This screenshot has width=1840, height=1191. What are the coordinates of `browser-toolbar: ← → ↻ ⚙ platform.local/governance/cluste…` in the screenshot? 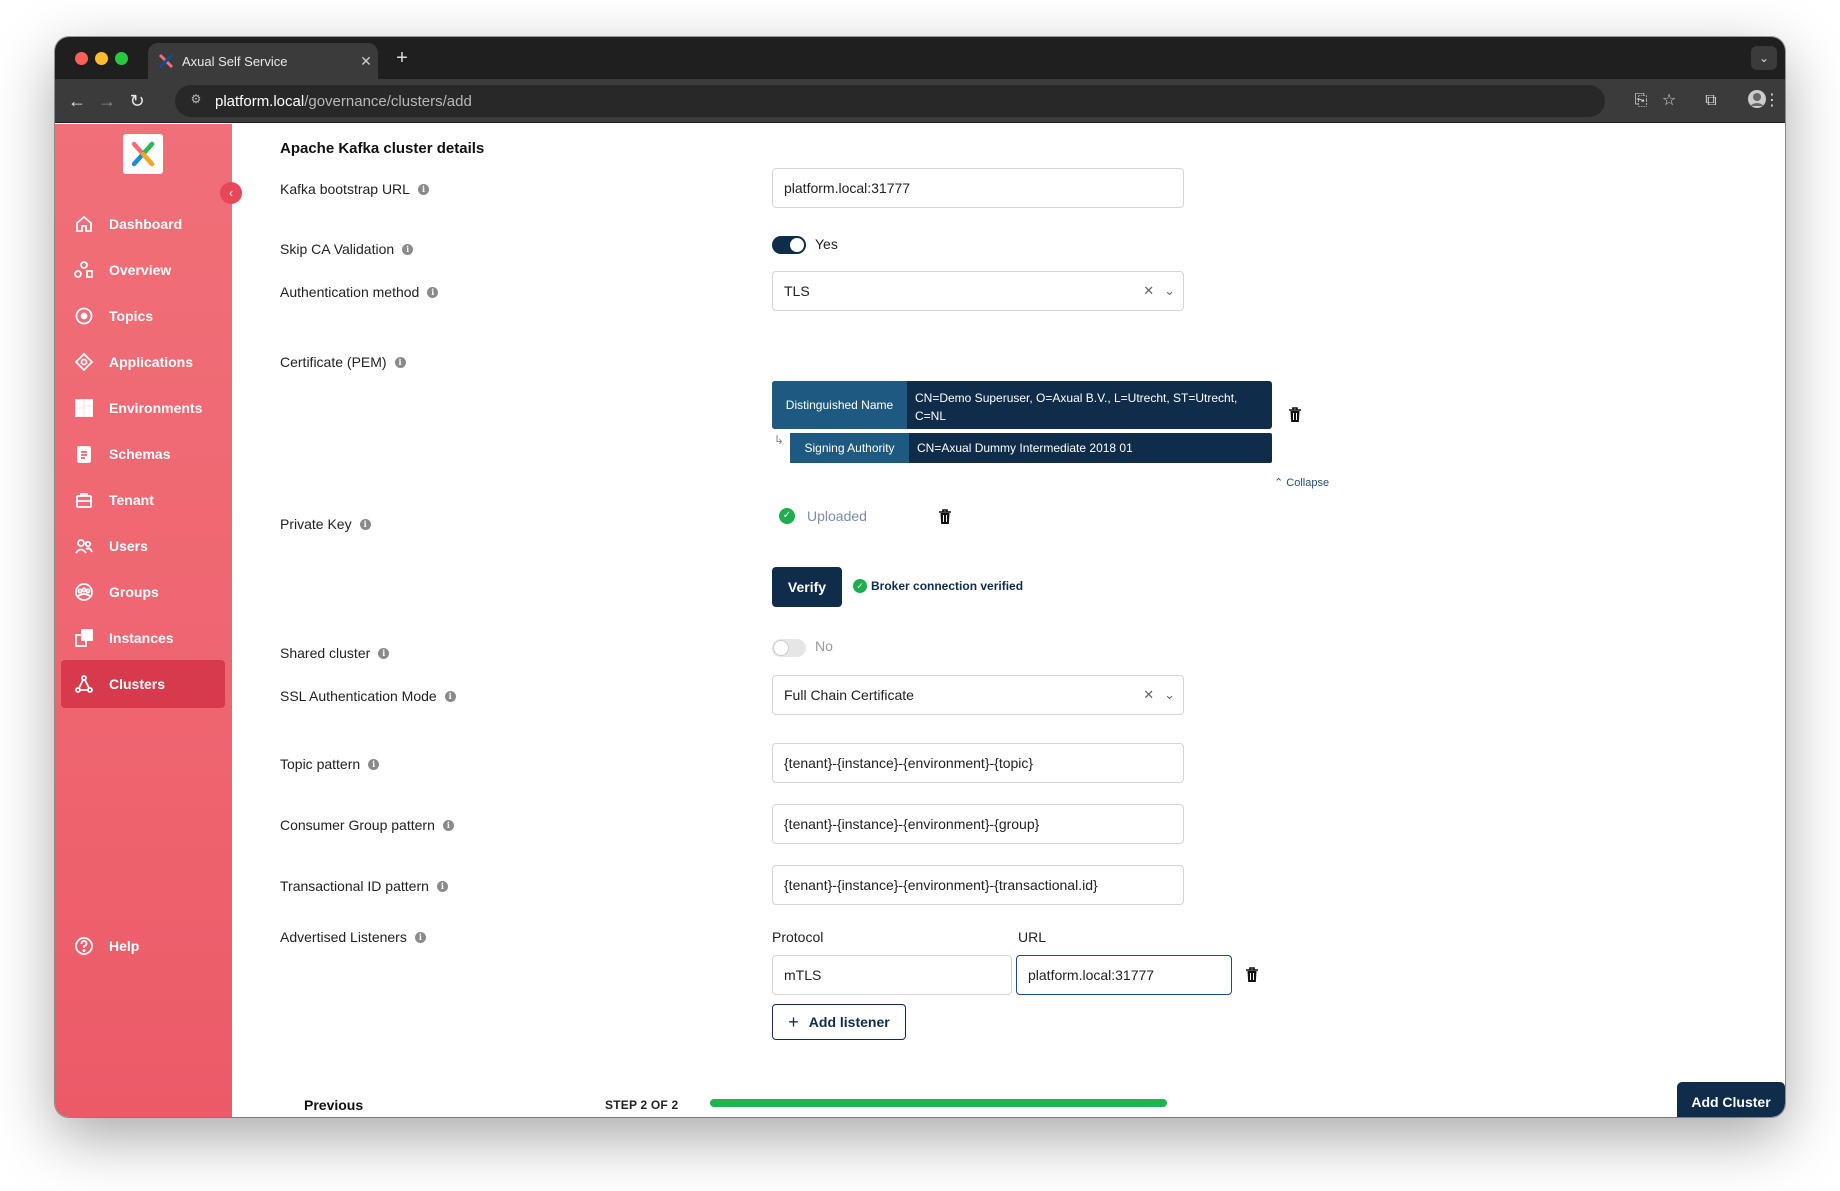 It's located at (920, 101).